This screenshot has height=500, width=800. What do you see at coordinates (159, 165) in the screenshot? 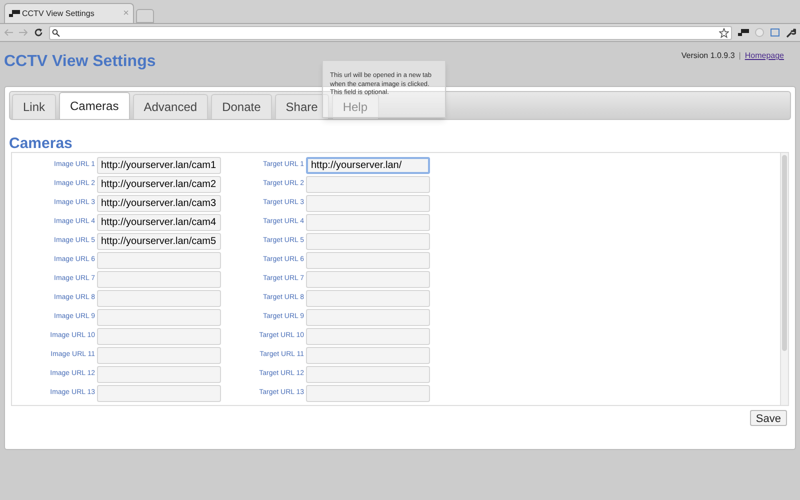
I see `url-field: http://yourserver.lan/cam1` at bounding box center [159, 165].